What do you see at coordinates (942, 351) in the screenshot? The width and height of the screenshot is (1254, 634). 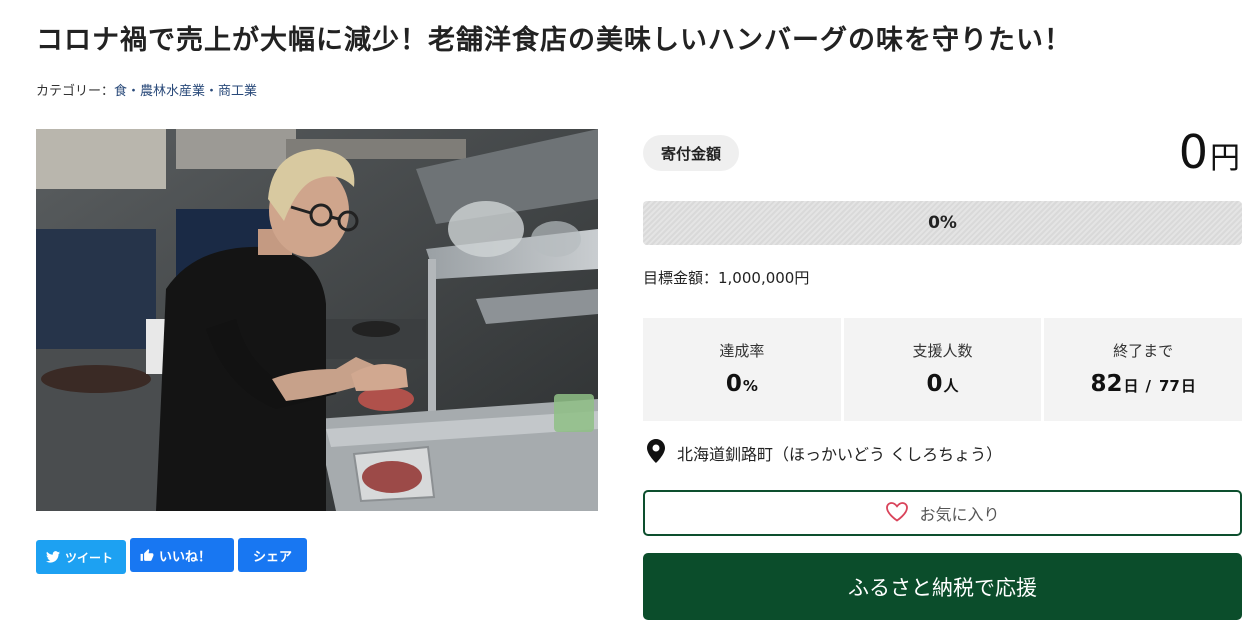 I see `stat-label: 支援人数` at bounding box center [942, 351].